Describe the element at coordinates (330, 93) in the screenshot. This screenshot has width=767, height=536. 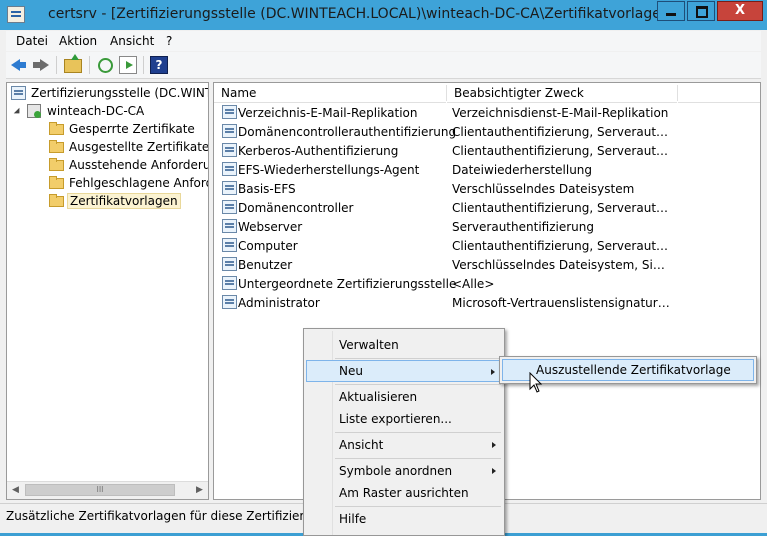
I see `column-header-name: Name` at that location.